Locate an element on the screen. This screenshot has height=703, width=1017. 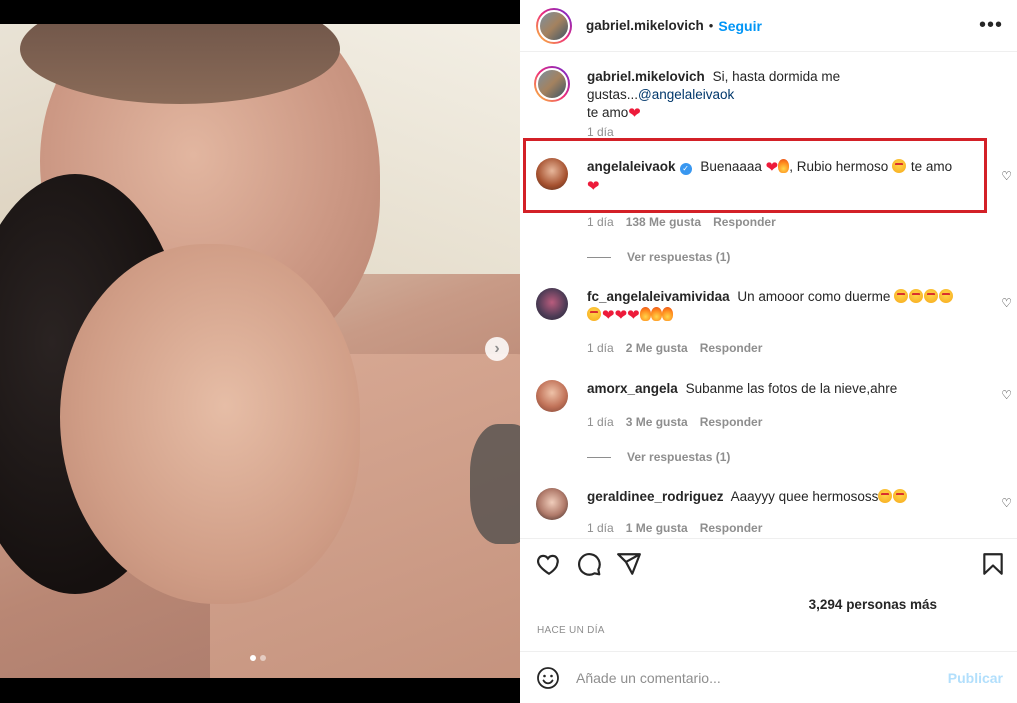
caption-mention: @angelaleivaok is located at coordinates (686, 94).